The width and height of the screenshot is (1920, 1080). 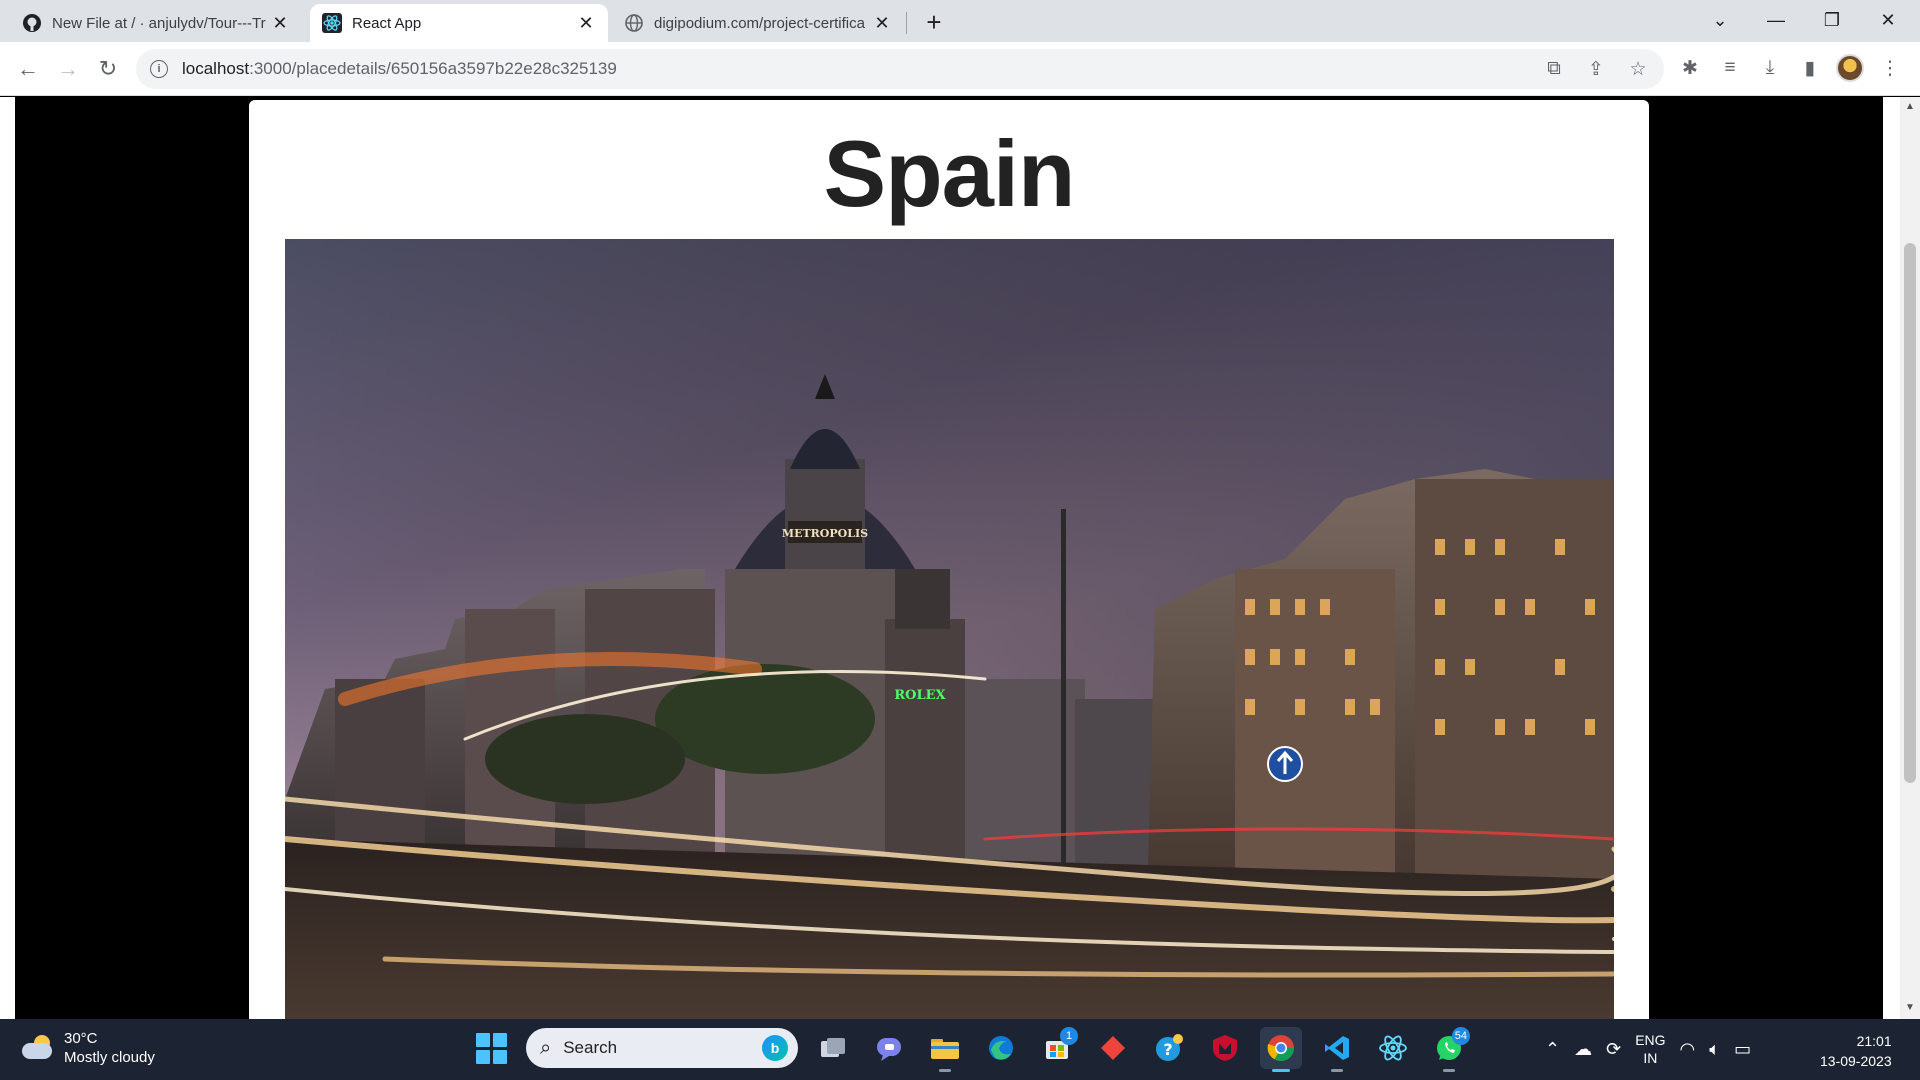 I want to click on github-icon, so click(x=32, y=23).